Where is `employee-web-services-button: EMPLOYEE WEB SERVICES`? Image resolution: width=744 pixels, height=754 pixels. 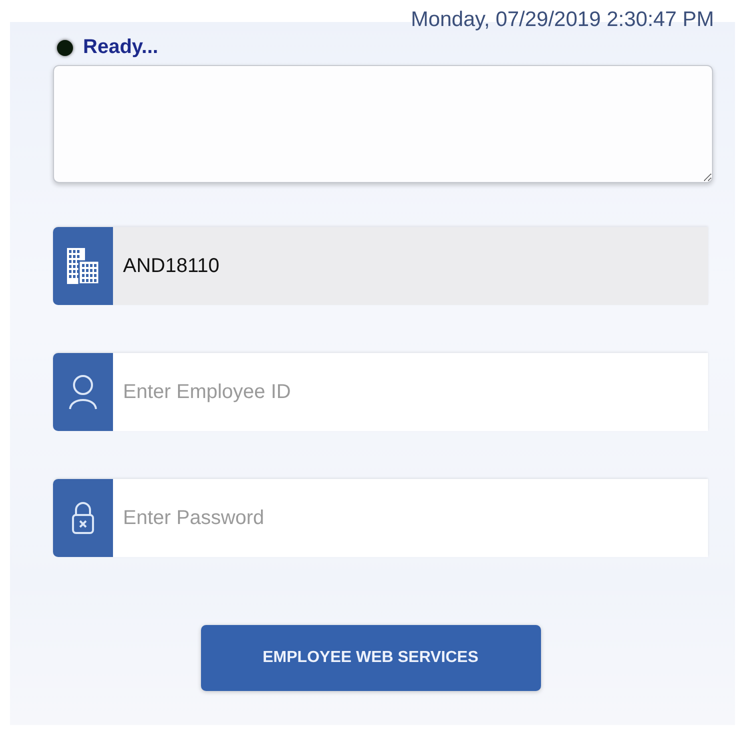 employee-web-services-button: EMPLOYEE WEB SERVICES is located at coordinates (370, 658).